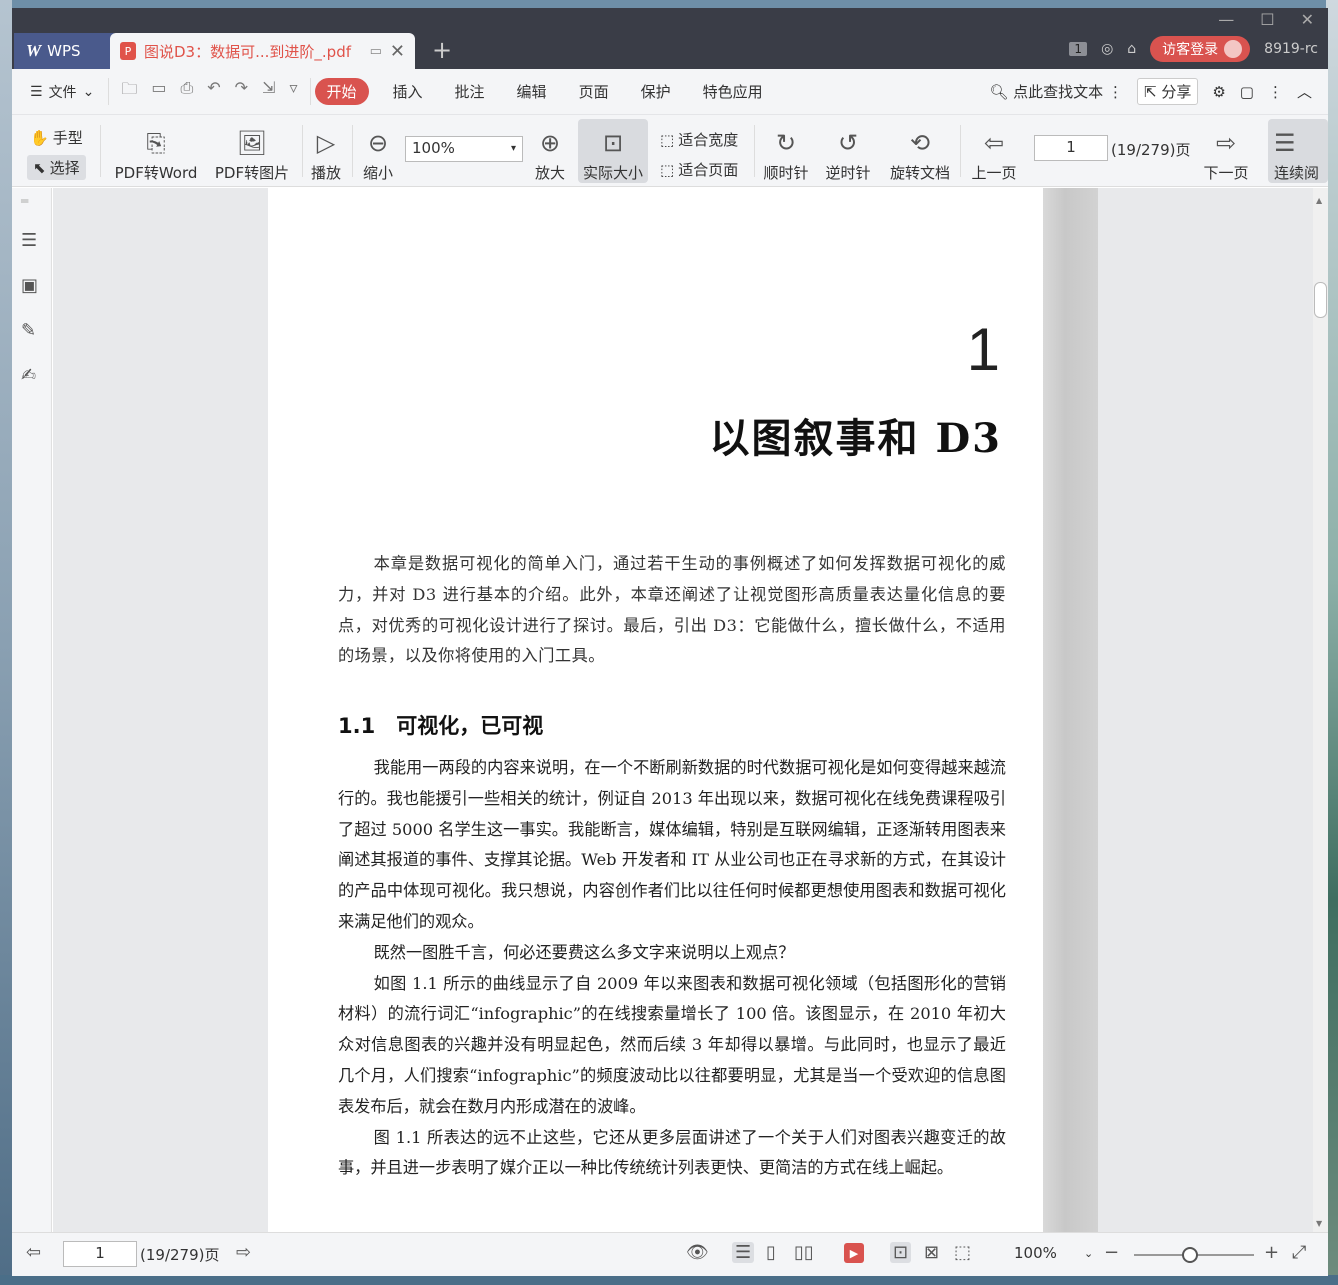 The height and width of the screenshot is (1285, 1338). I want to click on next-page-button: ⇨ 下一页, so click(1226, 151).